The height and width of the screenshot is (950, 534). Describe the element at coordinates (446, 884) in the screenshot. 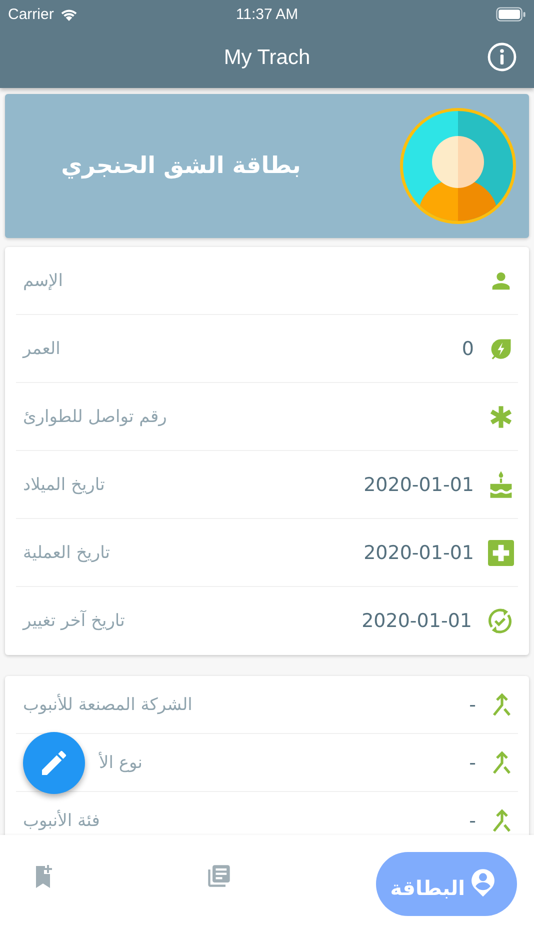

I see `card-tab: البطاقة` at that location.